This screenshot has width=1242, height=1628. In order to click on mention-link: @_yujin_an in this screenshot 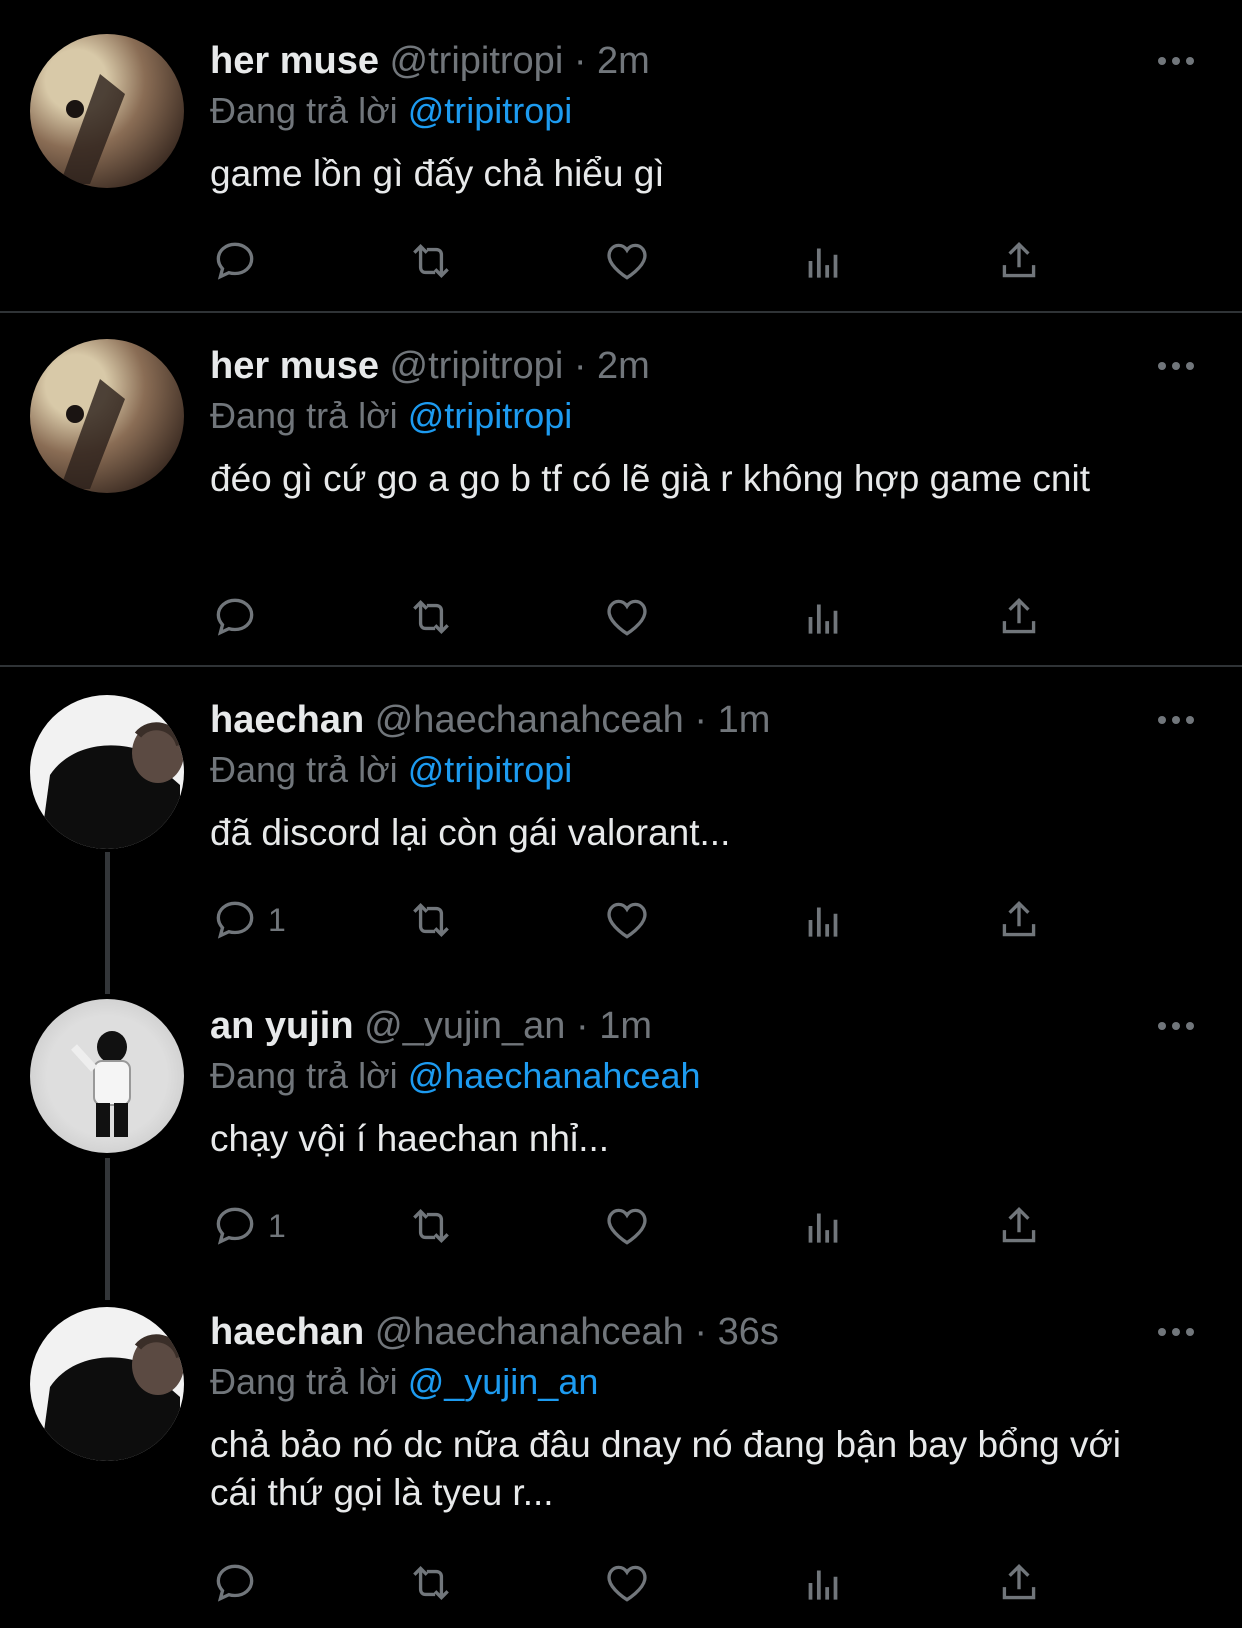, I will do `click(503, 1381)`.